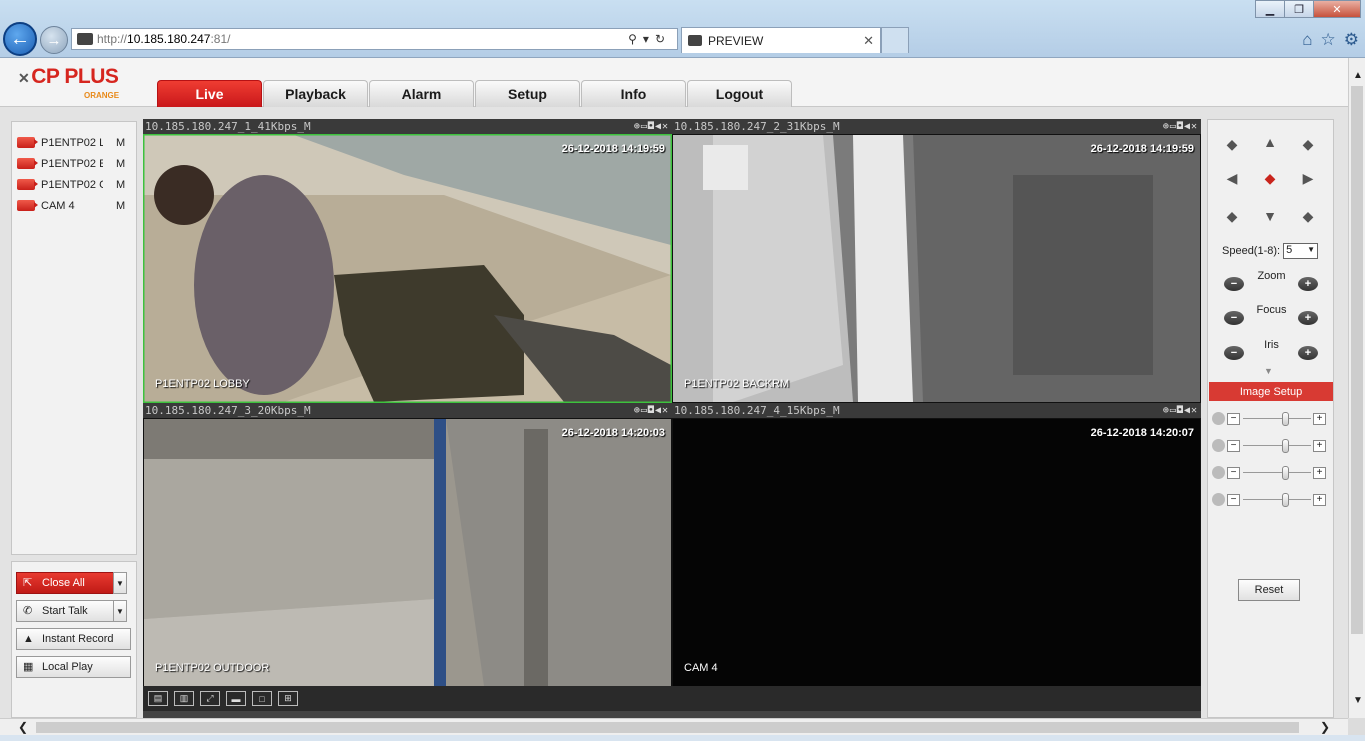  Describe the element at coordinates (54, 40) in the screenshot. I see `forward-button: →` at that location.